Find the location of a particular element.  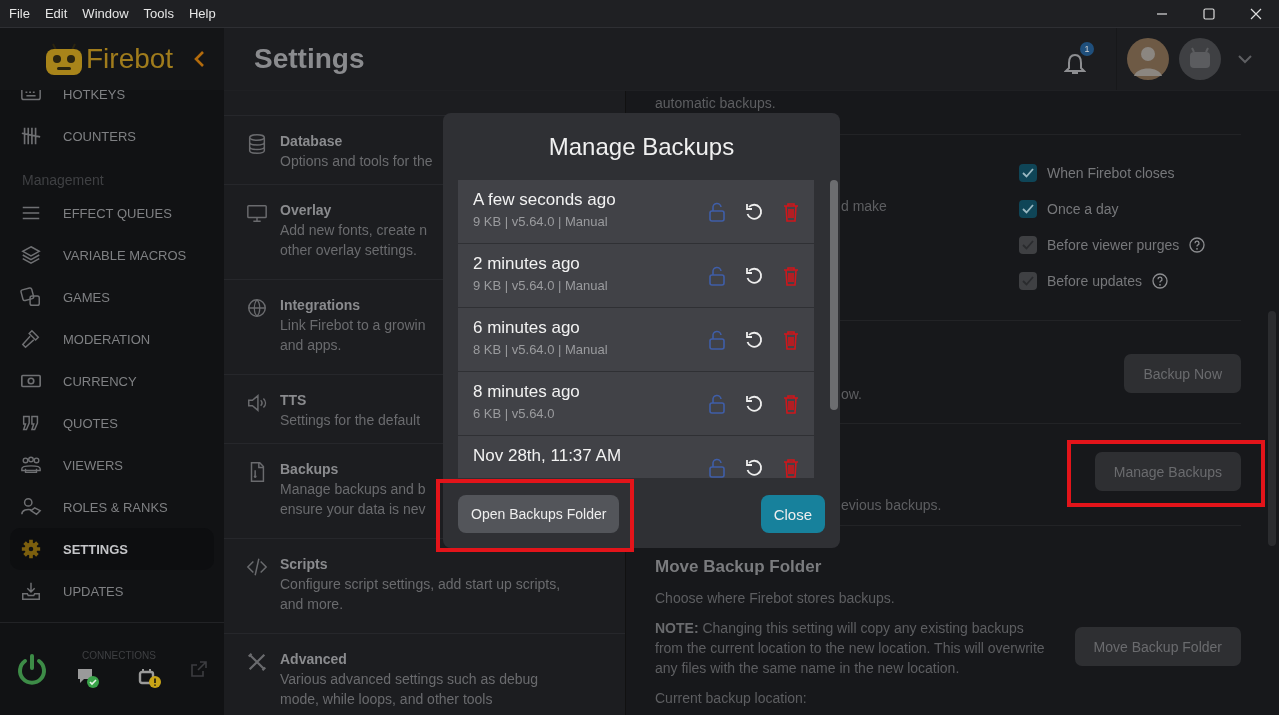

category-title: Scripts is located at coordinates (304, 564).